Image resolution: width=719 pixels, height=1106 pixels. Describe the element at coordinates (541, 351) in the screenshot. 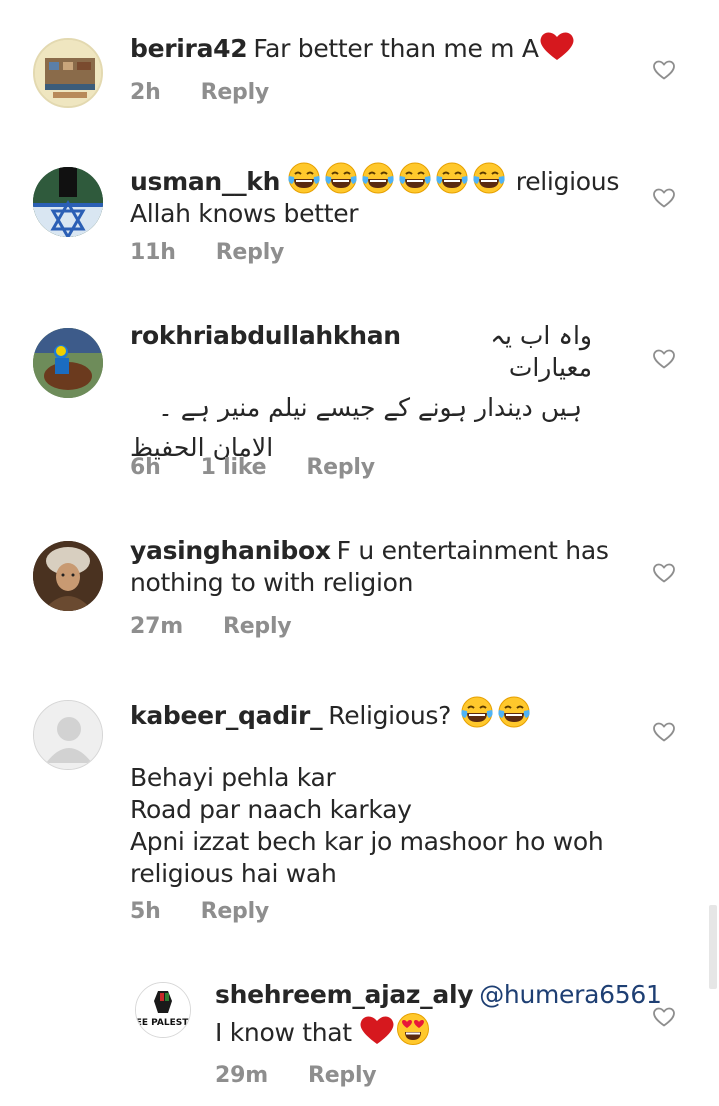

I see `comment-body-line: واہ اب یہ معیارات` at that location.